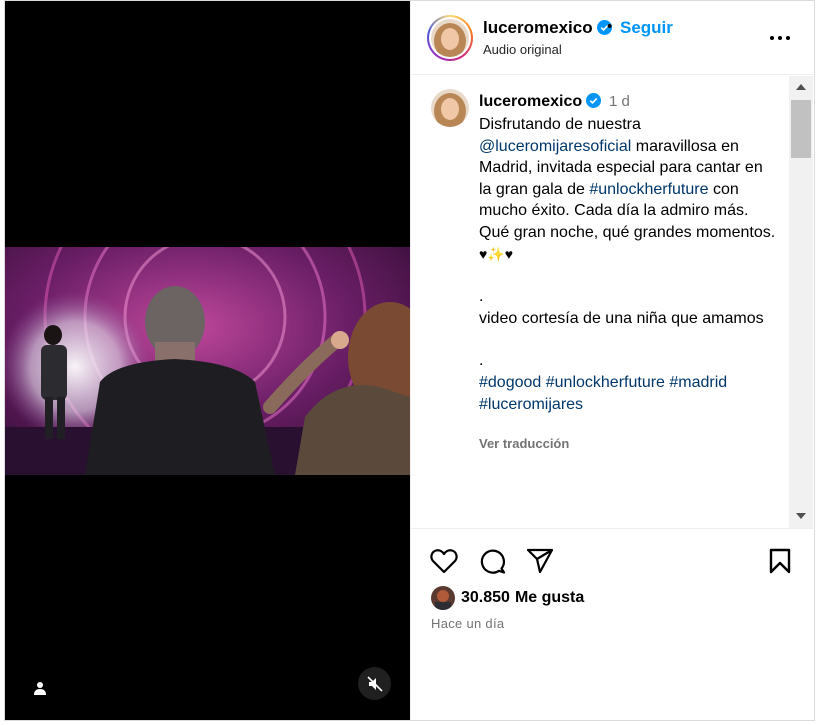  I want to click on audio-link: Audio original, so click(522, 49).